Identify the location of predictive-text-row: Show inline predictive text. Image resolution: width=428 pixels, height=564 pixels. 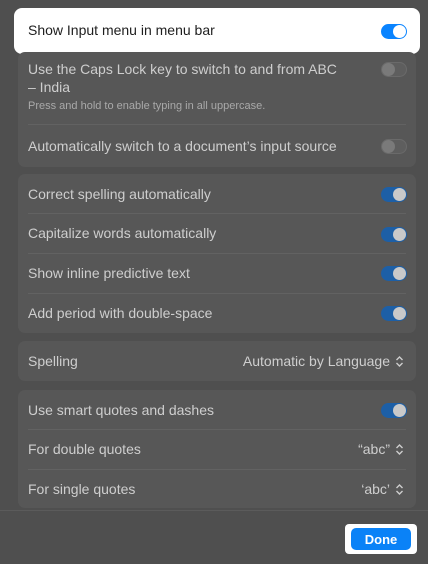
(217, 273).